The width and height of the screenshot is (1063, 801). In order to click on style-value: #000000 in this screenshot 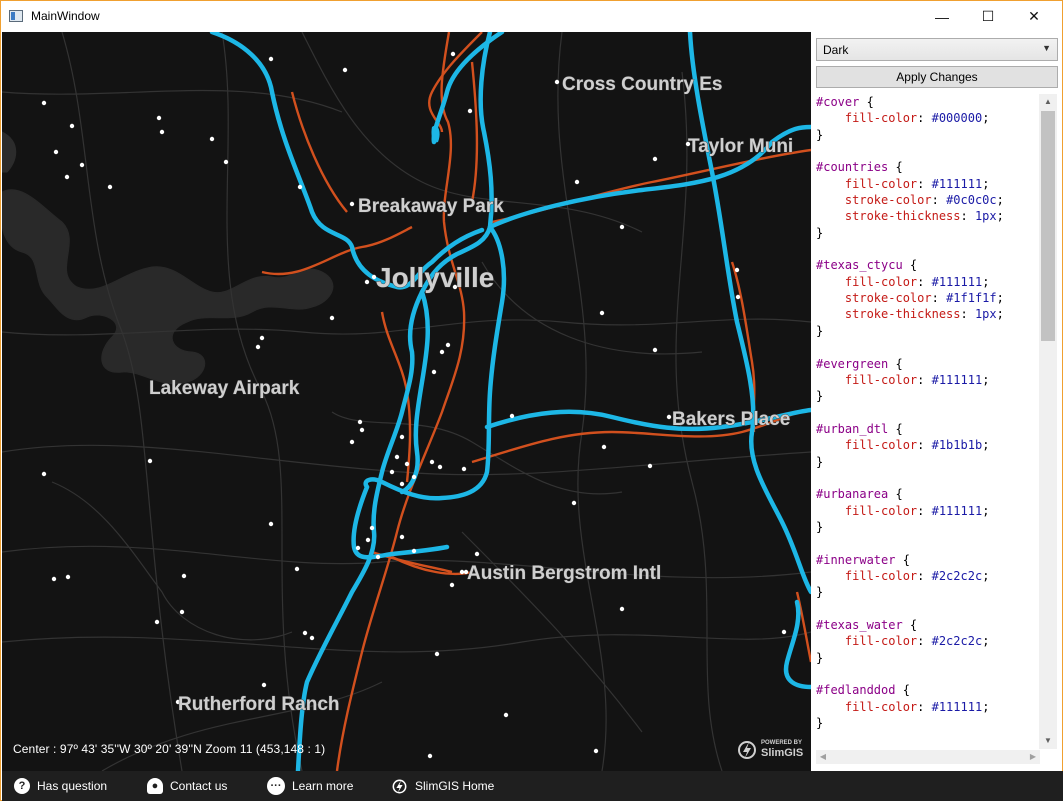, I will do `click(957, 118)`.